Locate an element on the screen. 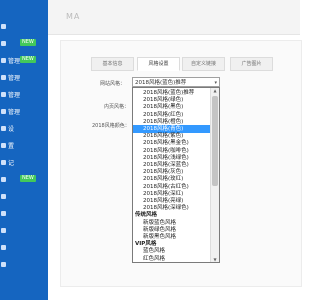 The image size is (320, 300). tab-0: 基本信息 is located at coordinates (112, 64).